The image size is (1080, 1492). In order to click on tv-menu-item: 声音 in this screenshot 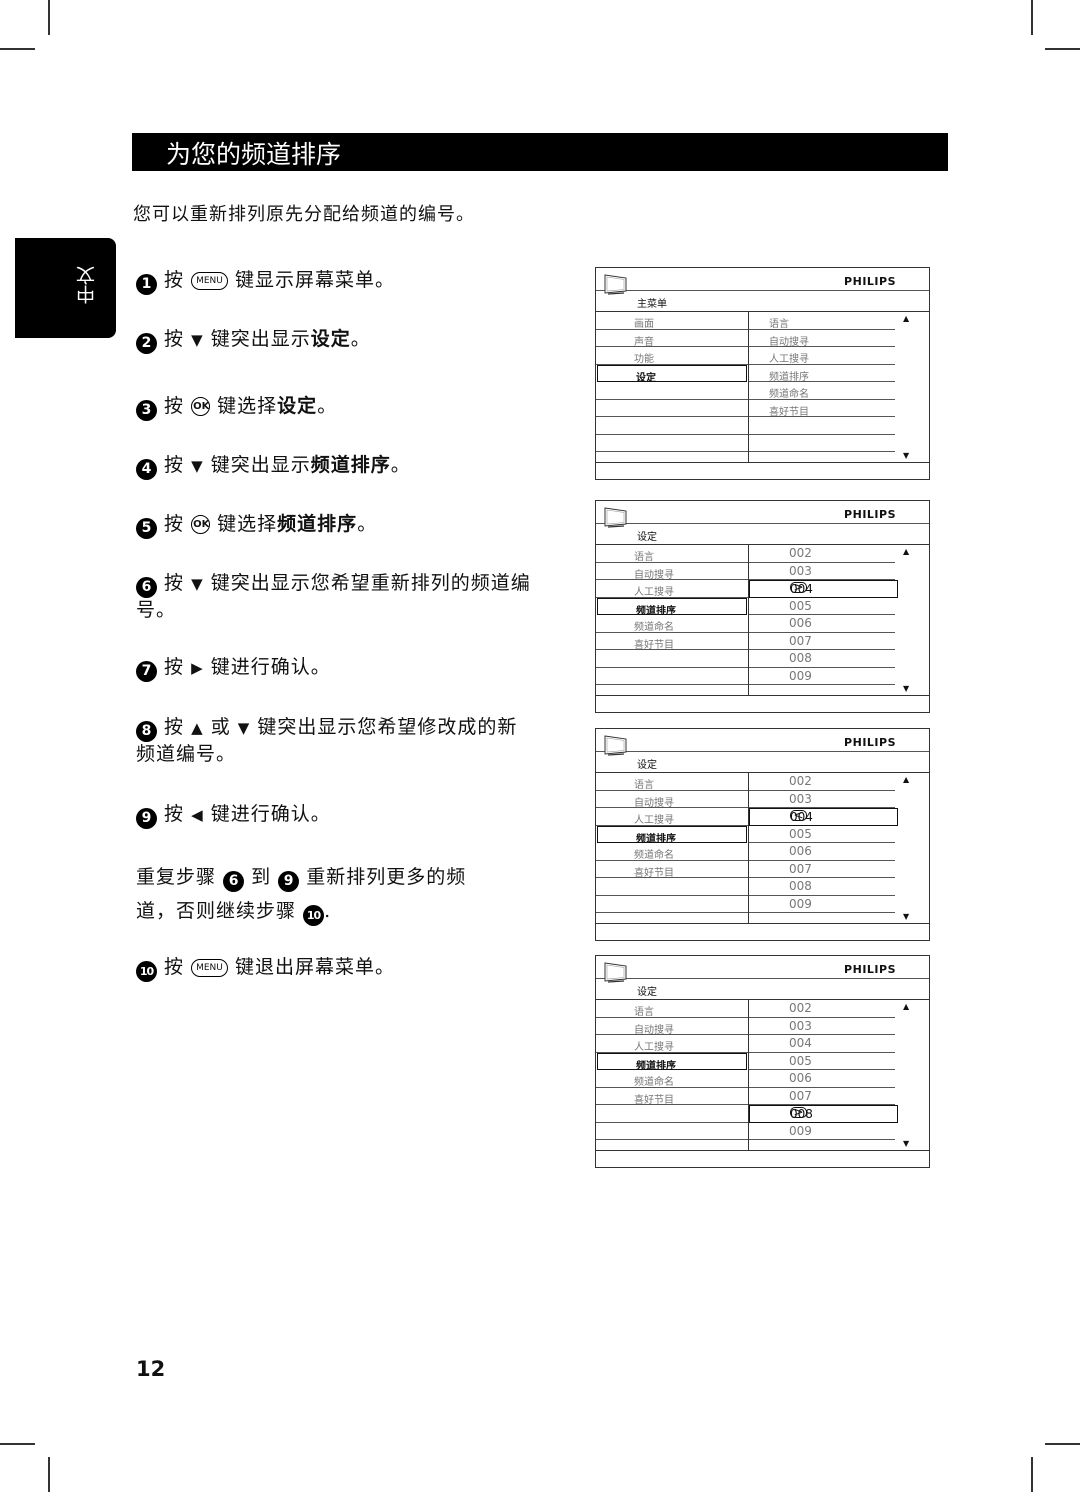, I will do `click(672, 339)`.